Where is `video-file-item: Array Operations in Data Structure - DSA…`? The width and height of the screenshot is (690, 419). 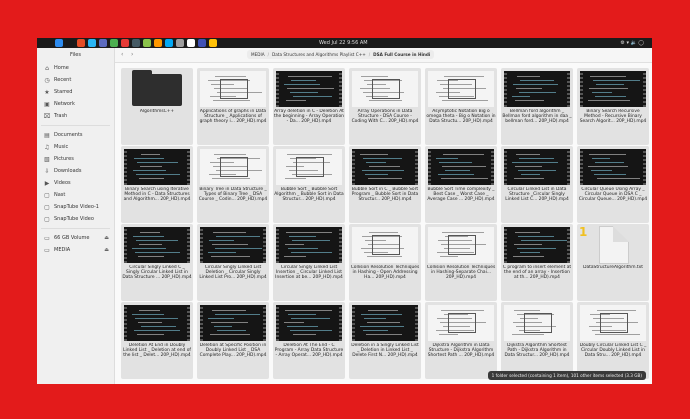 video-file-item: Array Operations in Data Structure - DSA… is located at coordinates (385, 106).